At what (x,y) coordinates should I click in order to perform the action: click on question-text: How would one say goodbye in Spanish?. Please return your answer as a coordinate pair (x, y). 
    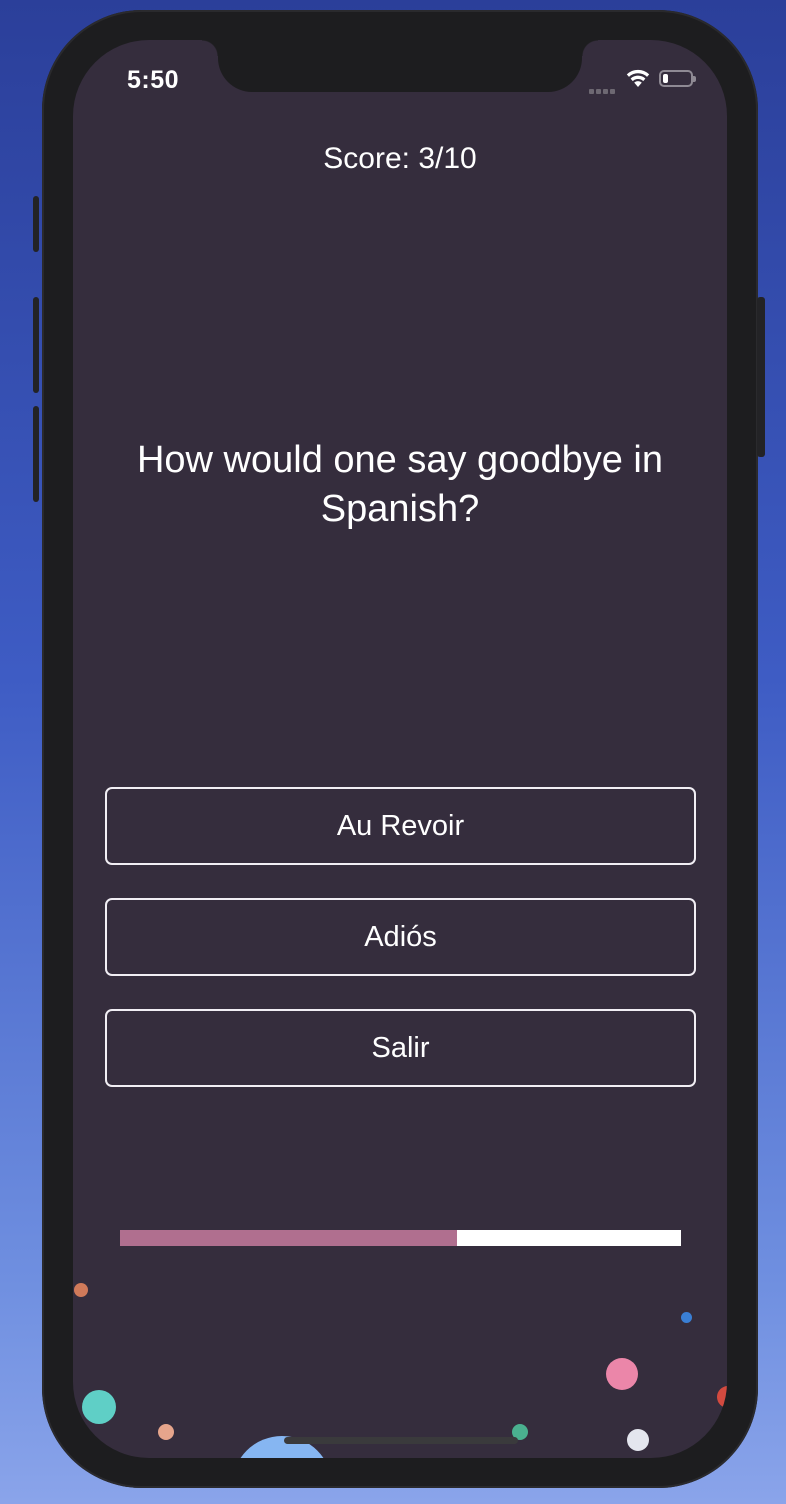
    Looking at the image, I should click on (399, 484).